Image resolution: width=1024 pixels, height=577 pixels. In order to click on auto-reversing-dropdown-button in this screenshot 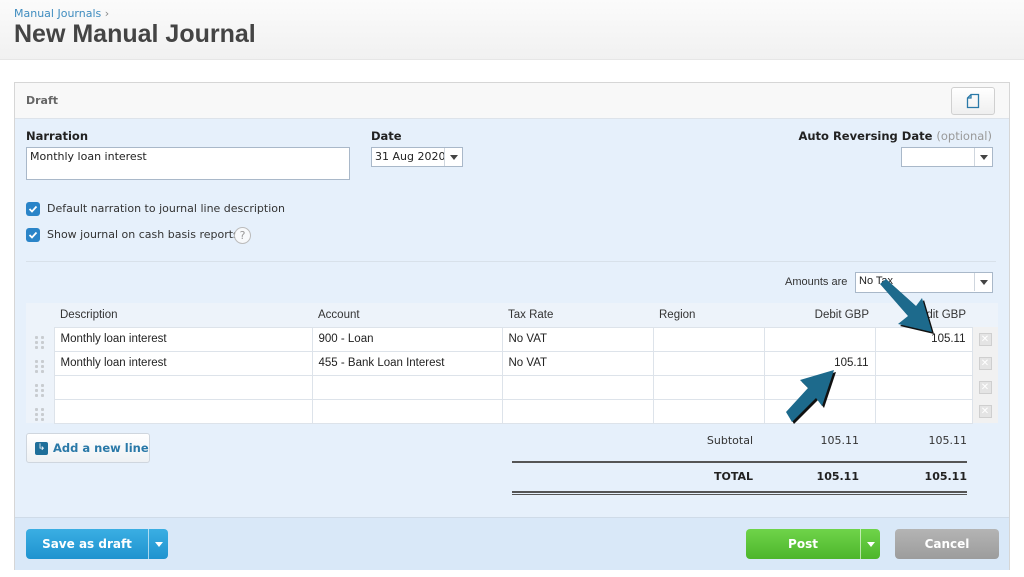, I will do `click(983, 157)`.